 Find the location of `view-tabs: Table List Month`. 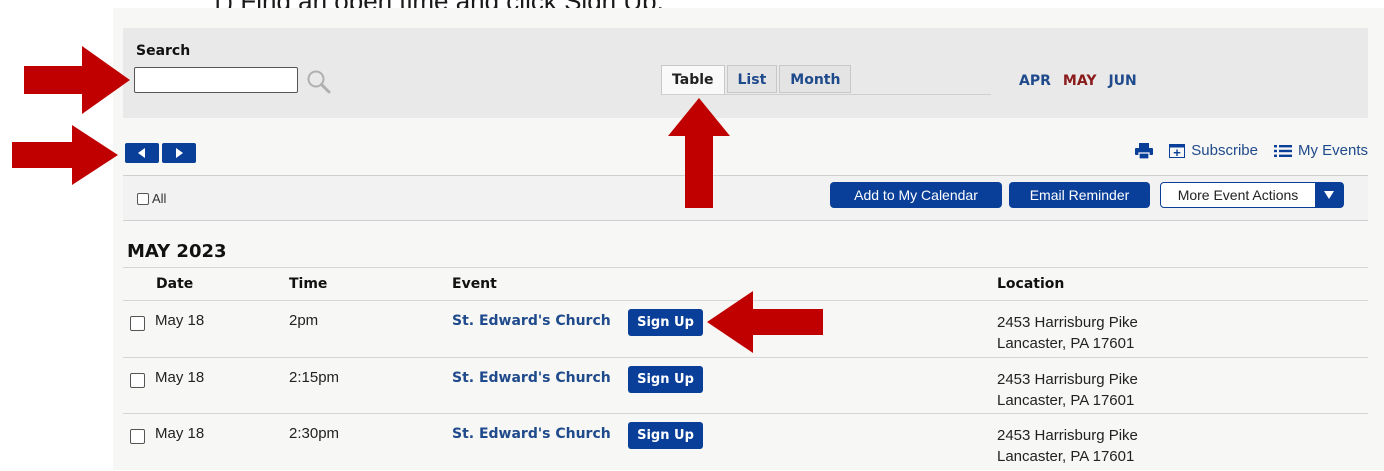

view-tabs: Table List Month is located at coordinates (757, 80).